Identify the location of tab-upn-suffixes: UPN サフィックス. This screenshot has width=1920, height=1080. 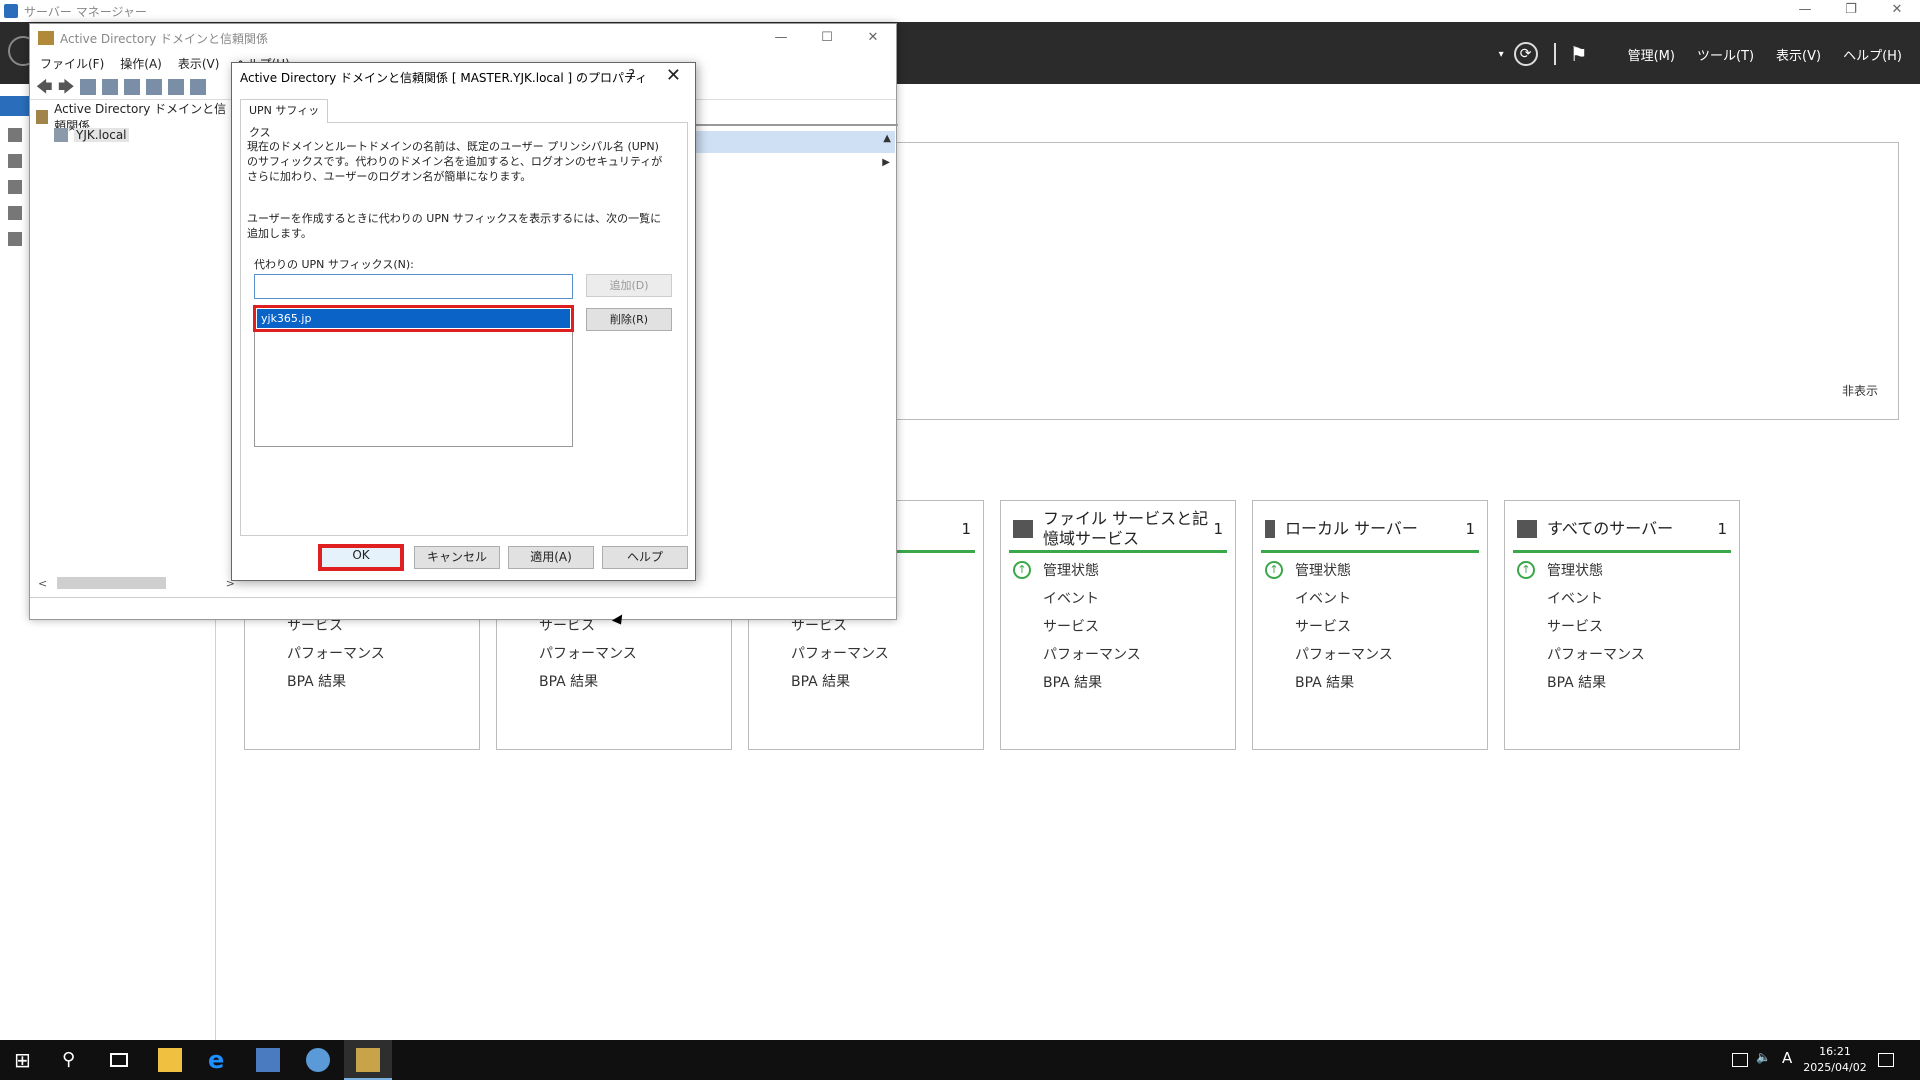
(284, 119).